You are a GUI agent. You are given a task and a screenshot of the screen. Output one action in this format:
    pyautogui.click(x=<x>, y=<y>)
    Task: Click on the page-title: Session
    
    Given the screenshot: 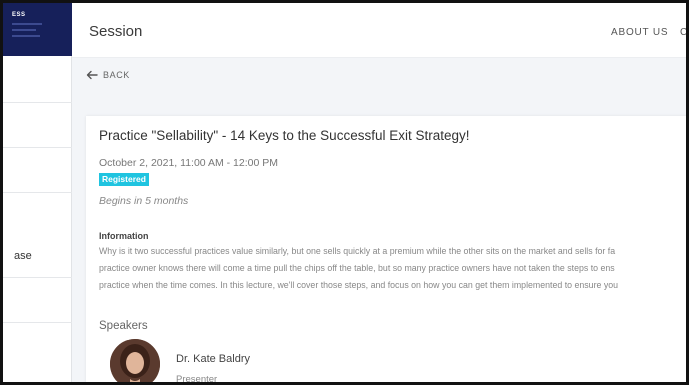 What is the action you would take?
    pyautogui.click(x=116, y=31)
    